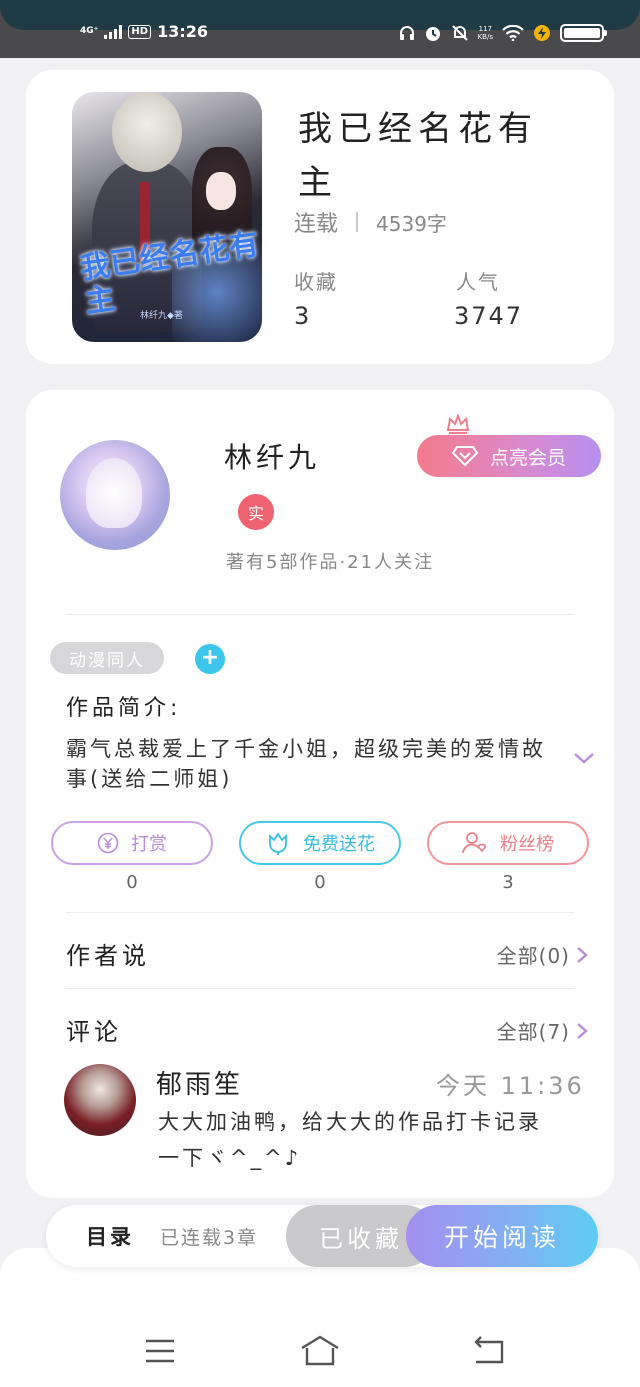 This screenshot has width=640, height=1387. What do you see at coordinates (527, 458) in the screenshot?
I see `vip-button-label: 点亮会员` at bounding box center [527, 458].